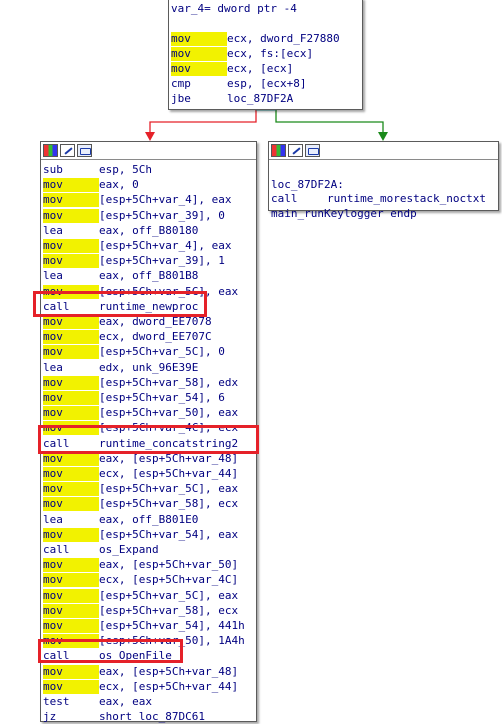 The height and width of the screenshot is (724, 502). I want to click on instruction-line: jbe loc_87DF2A, so click(232, 99).